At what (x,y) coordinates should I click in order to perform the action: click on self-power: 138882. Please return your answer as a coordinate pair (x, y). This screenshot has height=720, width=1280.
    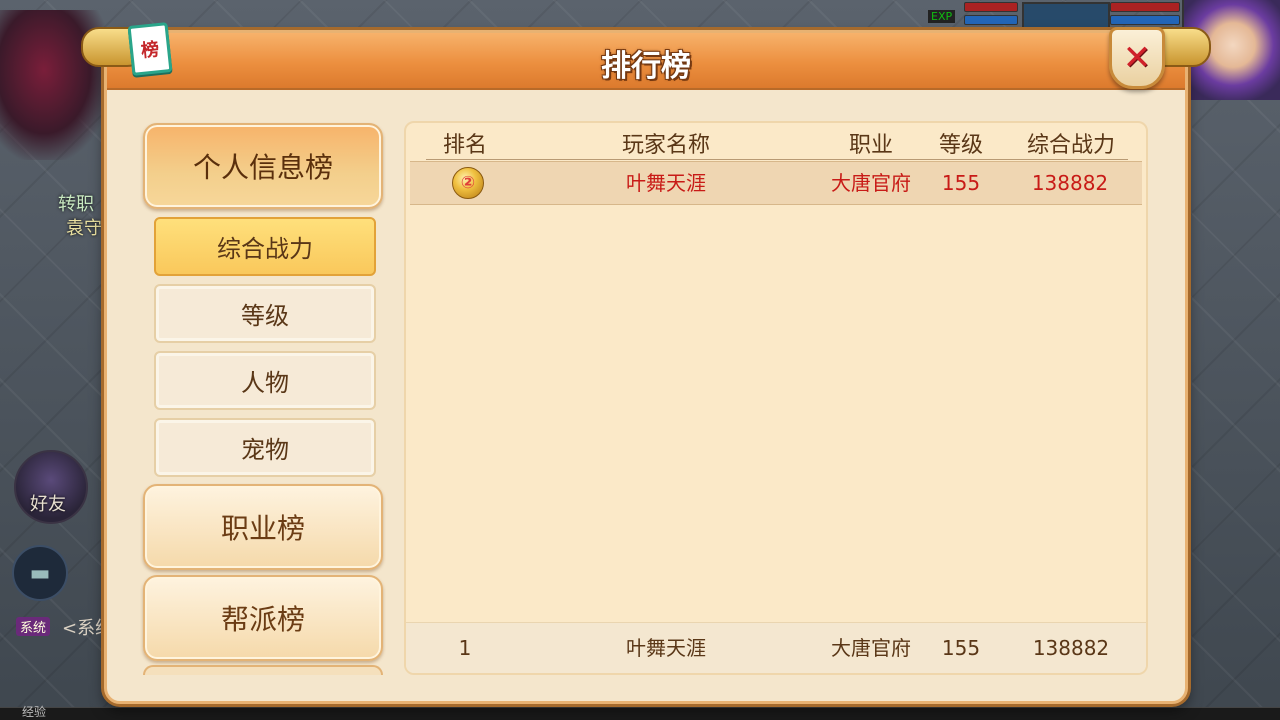
    Looking at the image, I should click on (1071, 648).